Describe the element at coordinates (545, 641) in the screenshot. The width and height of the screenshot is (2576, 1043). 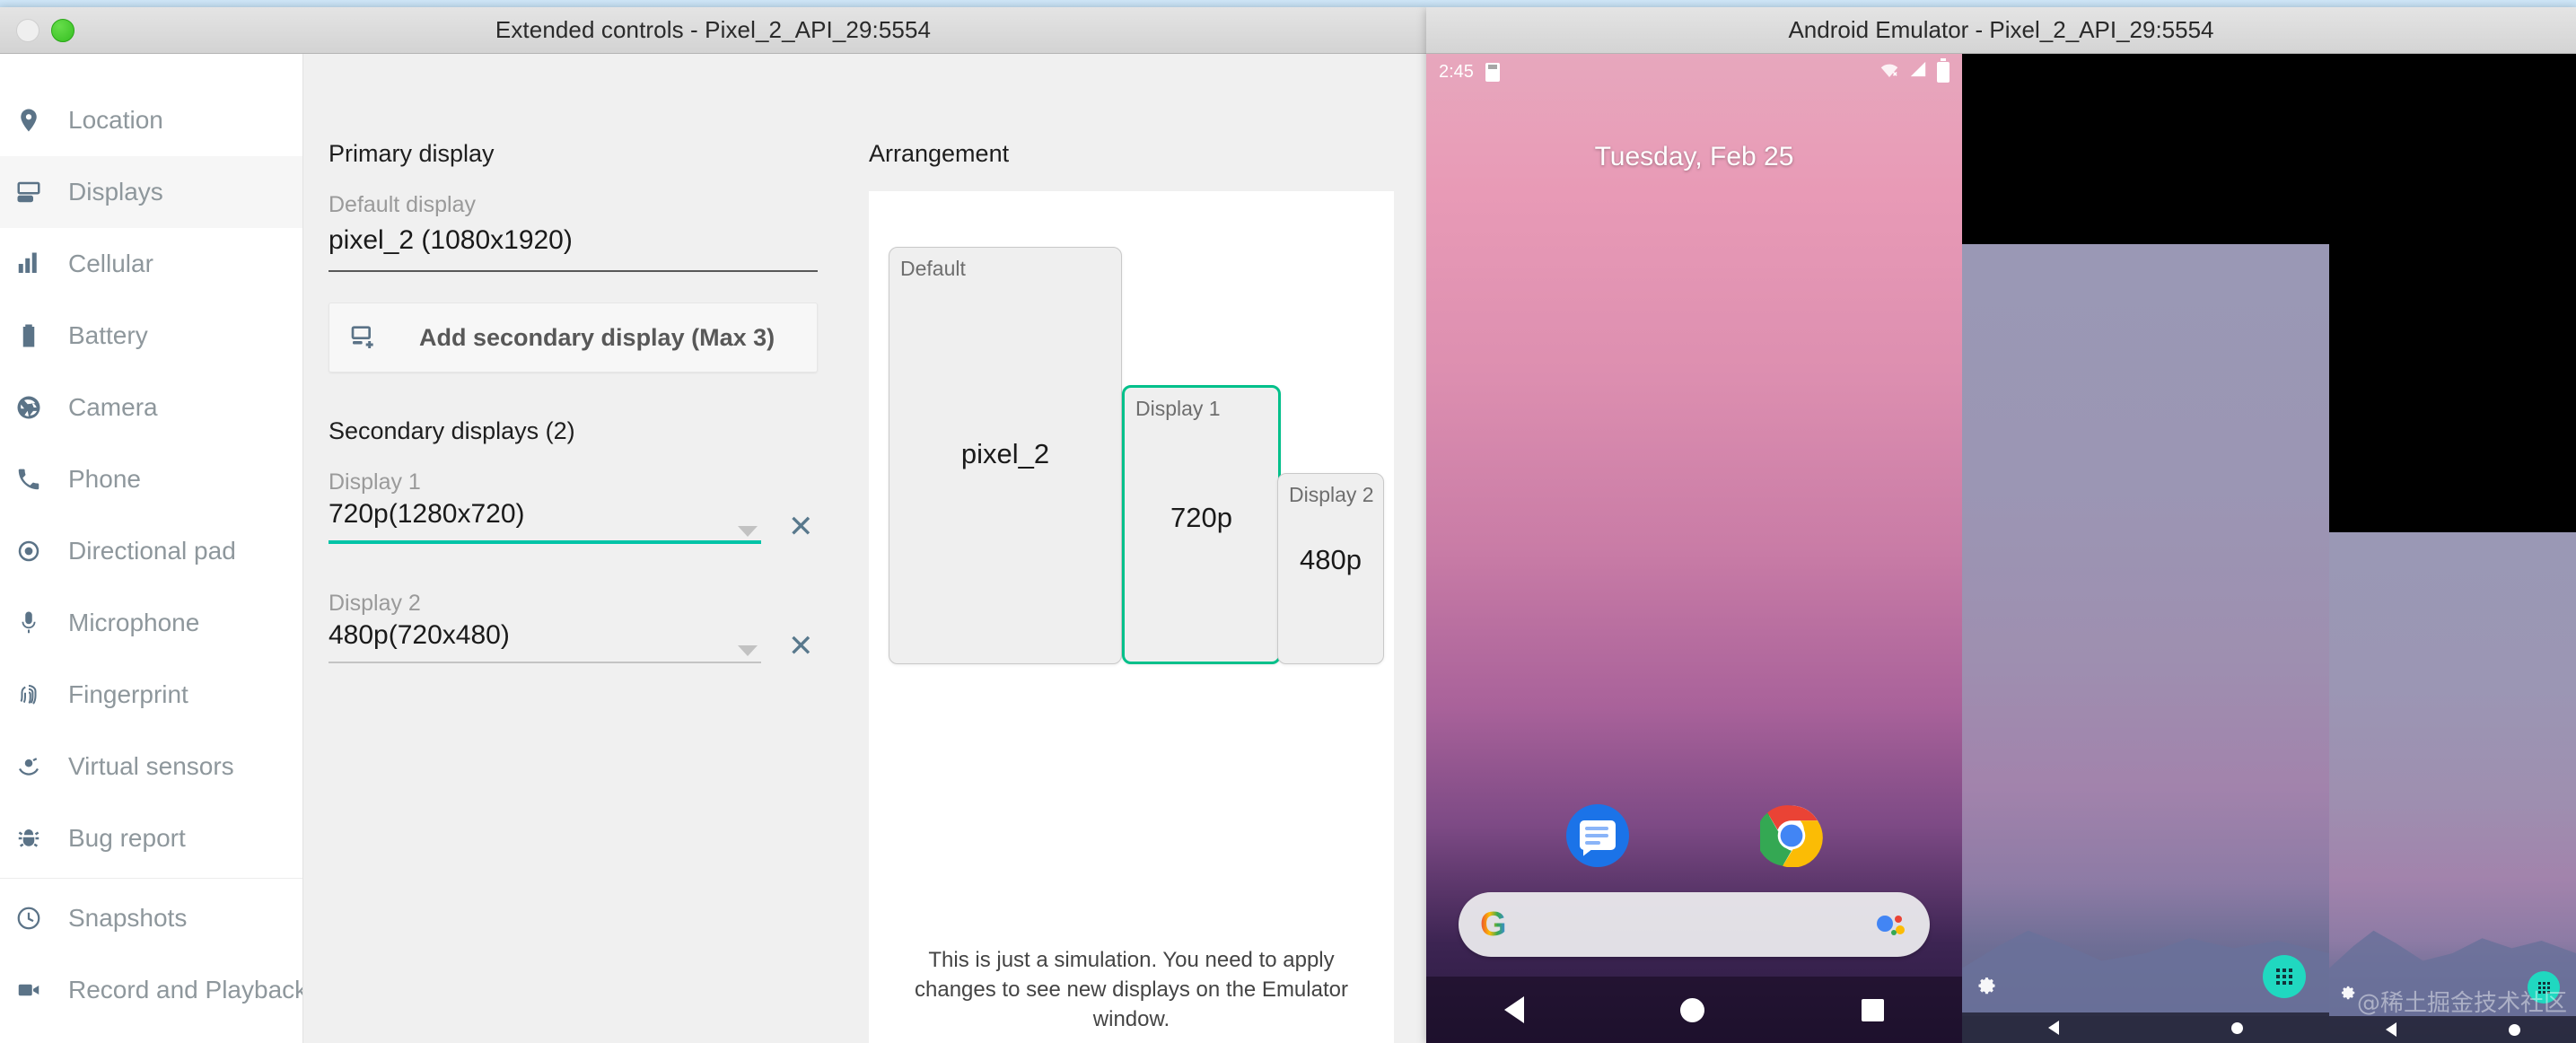
I see `display-2-dropdown: 480p(720x480)` at that location.